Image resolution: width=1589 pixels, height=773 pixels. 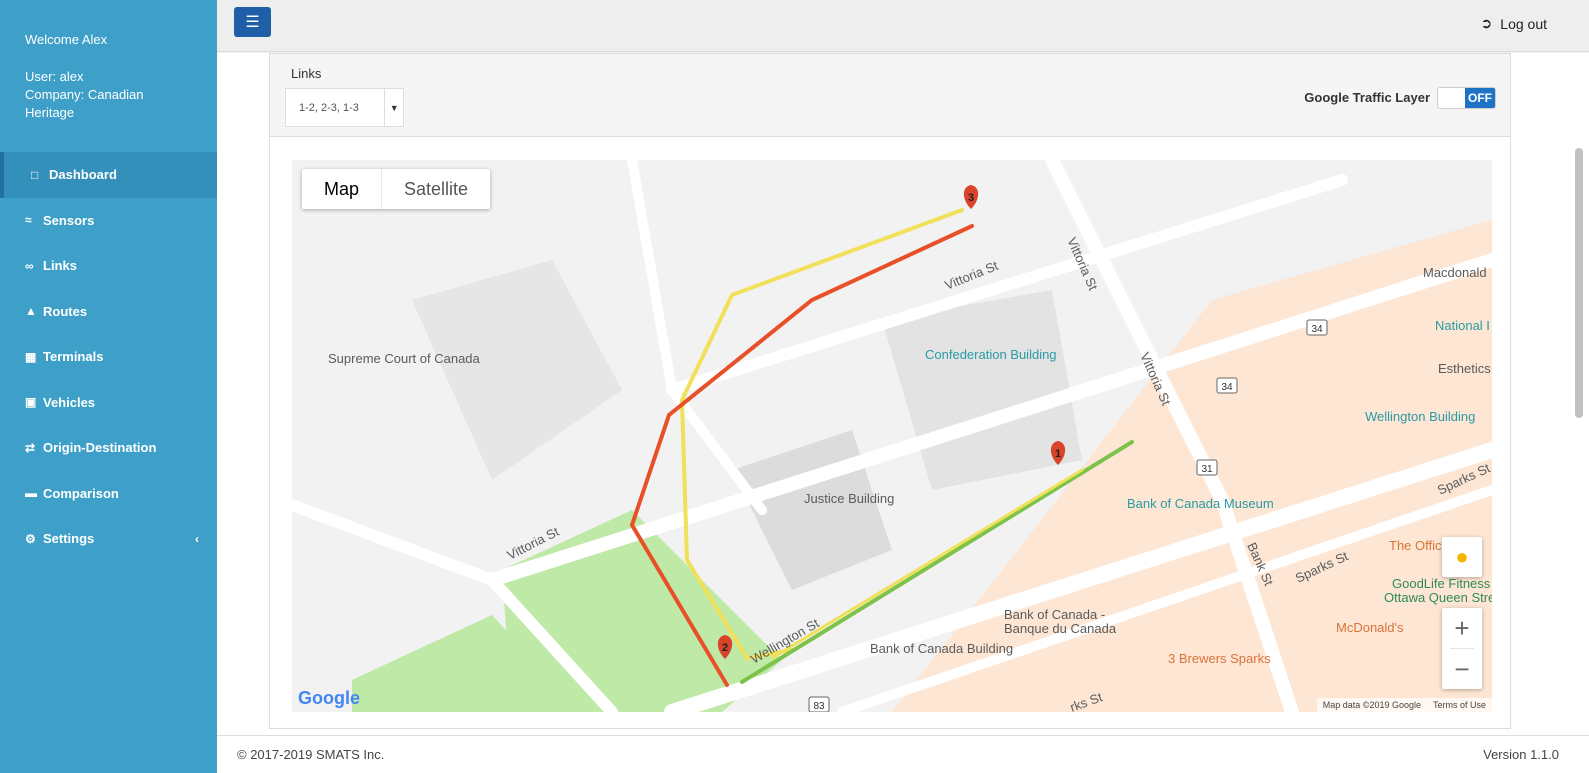 I want to click on page-scrollbar, so click(x=1580, y=394).